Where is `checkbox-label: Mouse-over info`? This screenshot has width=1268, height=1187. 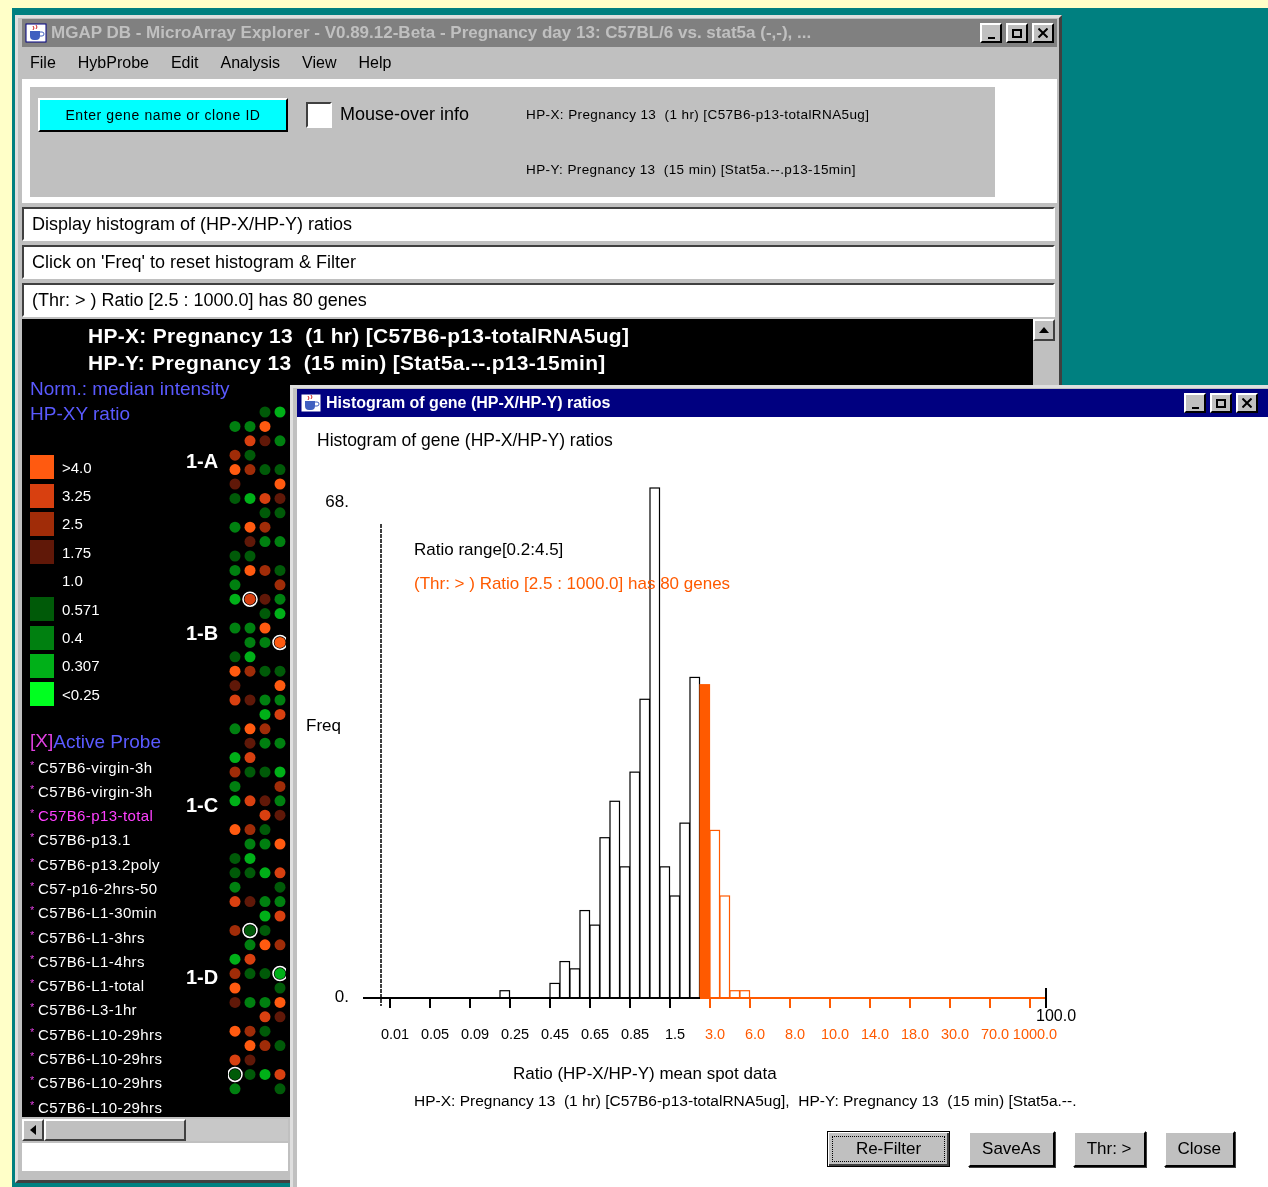 checkbox-label: Mouse-over info is located at coordinates (405, 114).